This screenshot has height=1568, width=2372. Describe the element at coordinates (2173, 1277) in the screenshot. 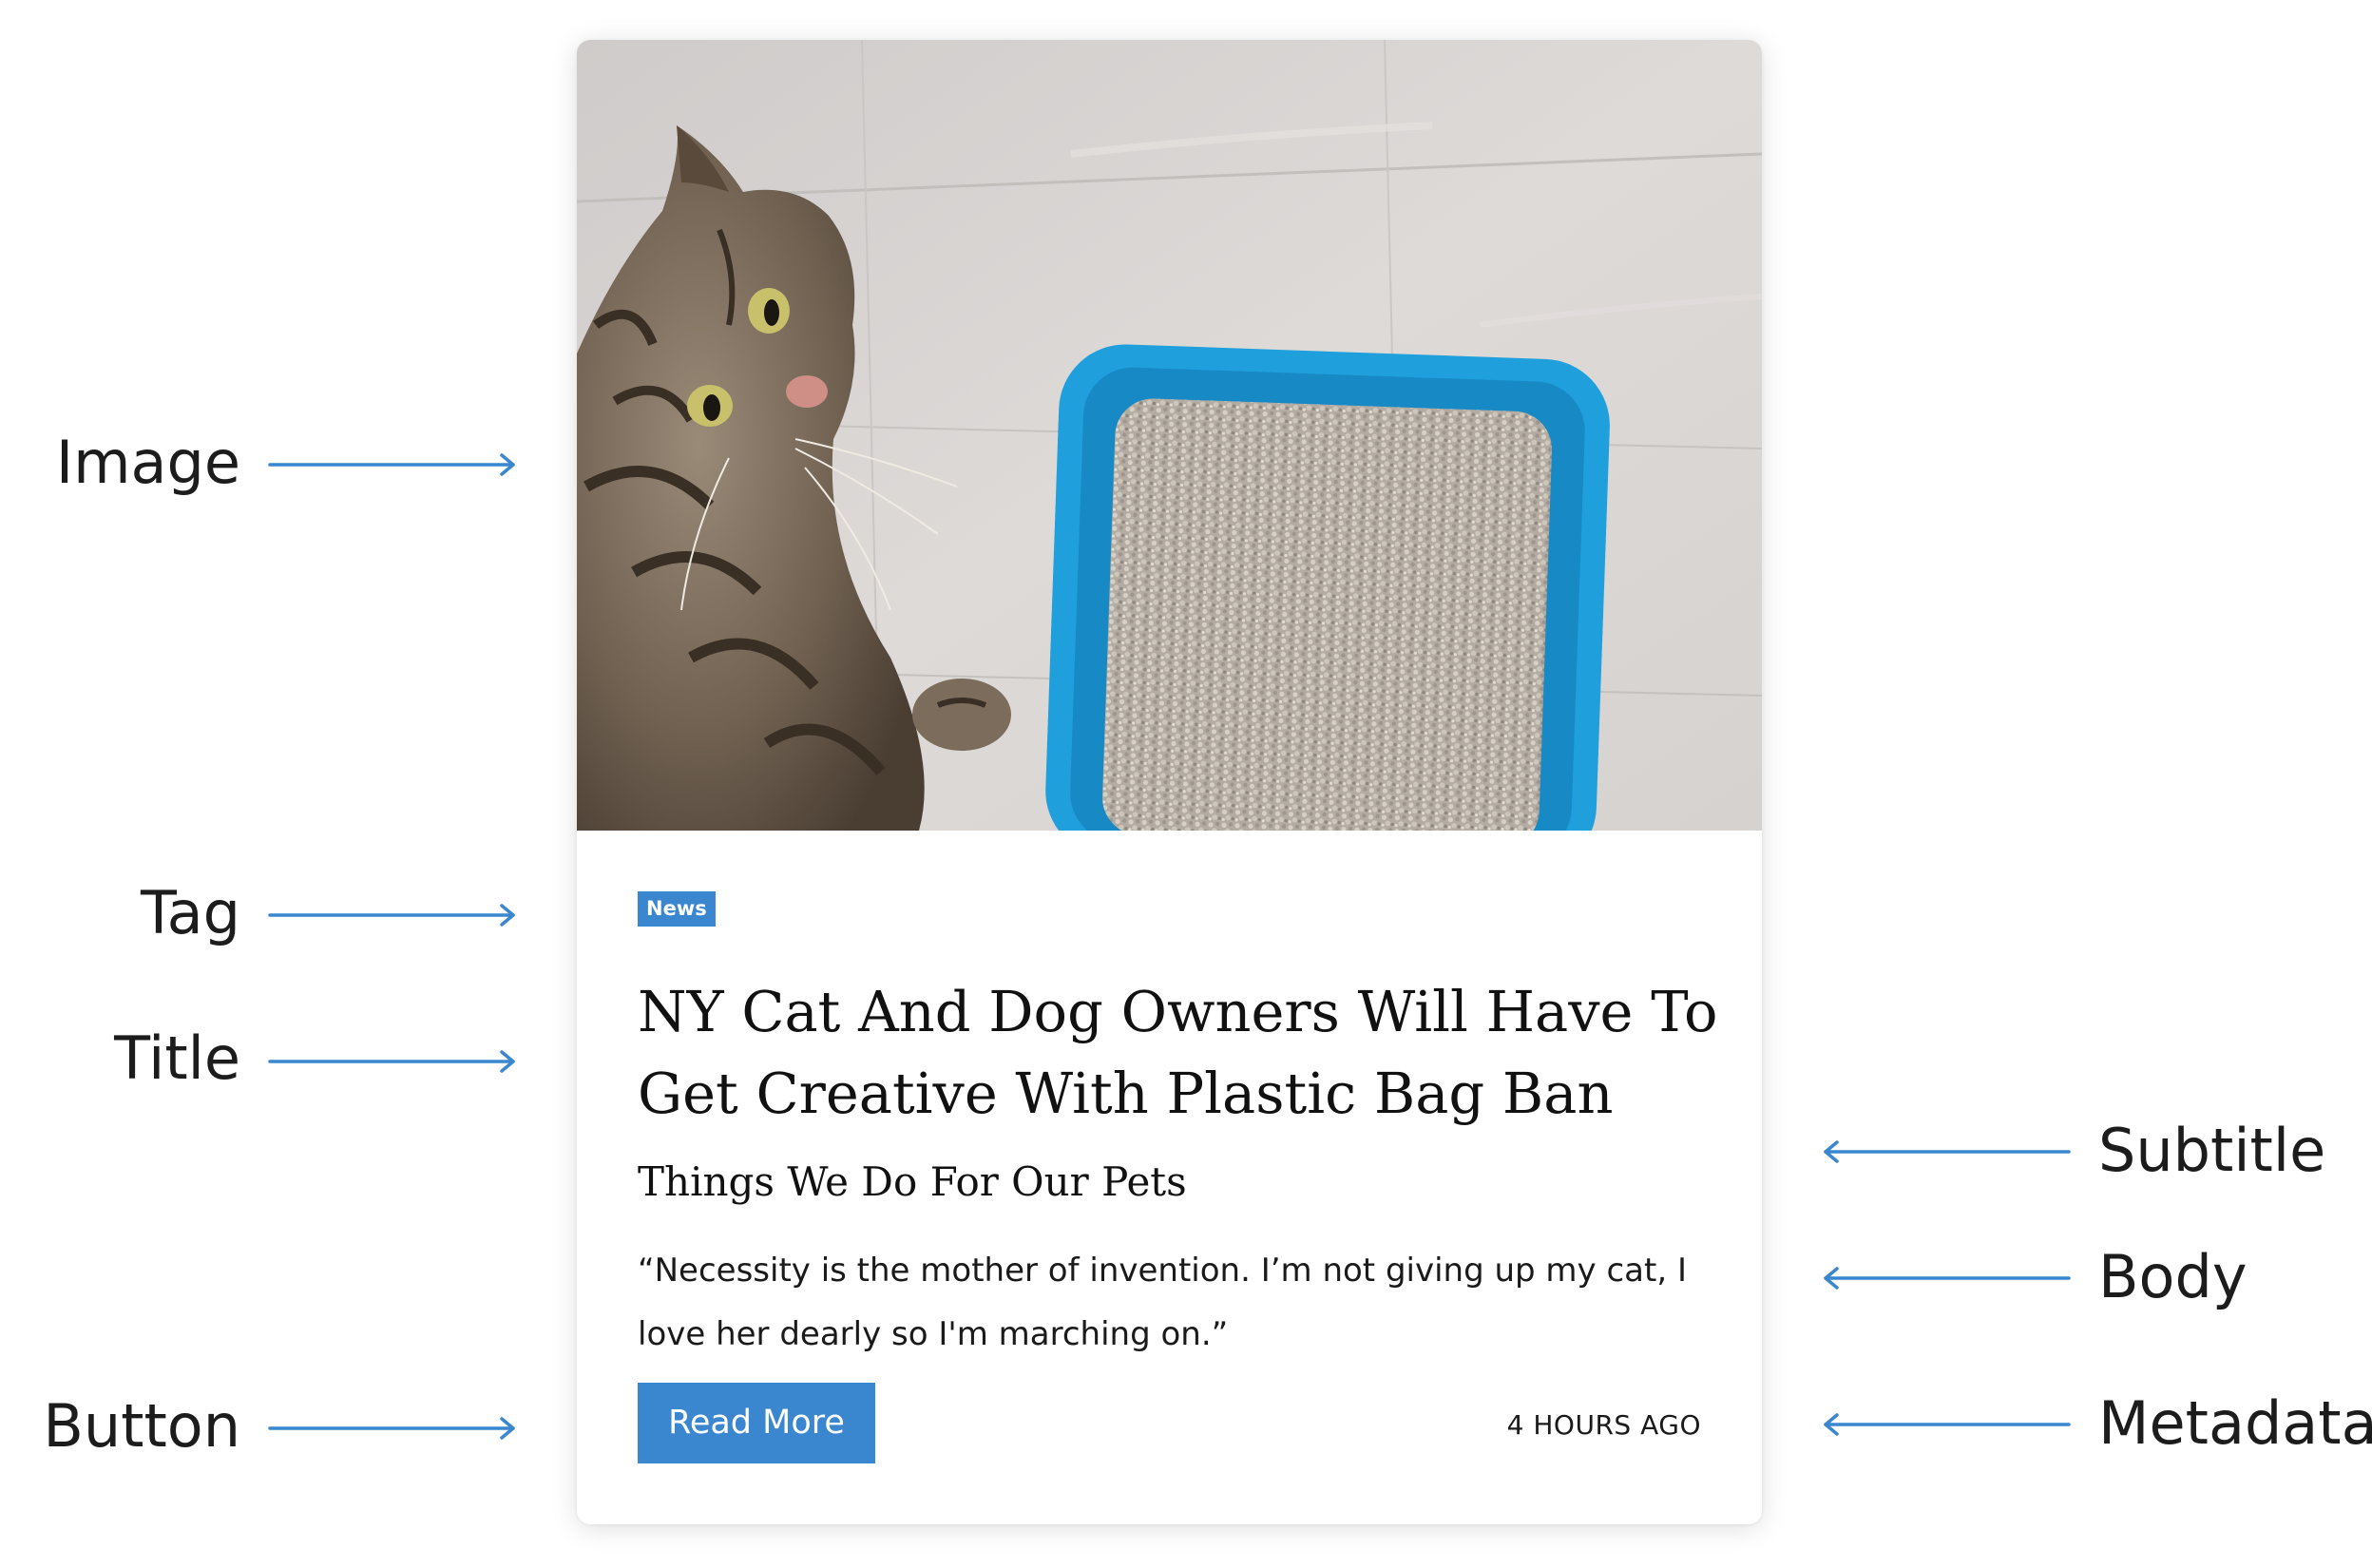

I see `annotation-label-body: Body` at that location.